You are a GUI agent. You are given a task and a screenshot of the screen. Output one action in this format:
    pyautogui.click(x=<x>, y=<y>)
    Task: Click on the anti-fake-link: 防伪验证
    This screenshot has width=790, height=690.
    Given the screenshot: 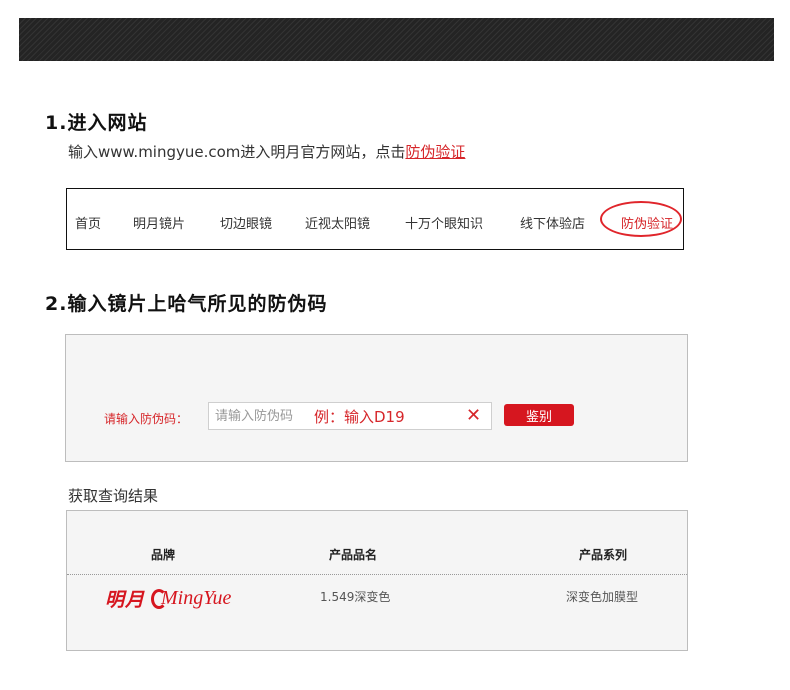 What is the action you would take?
    pyautogui.click(x=435, y=152)
    